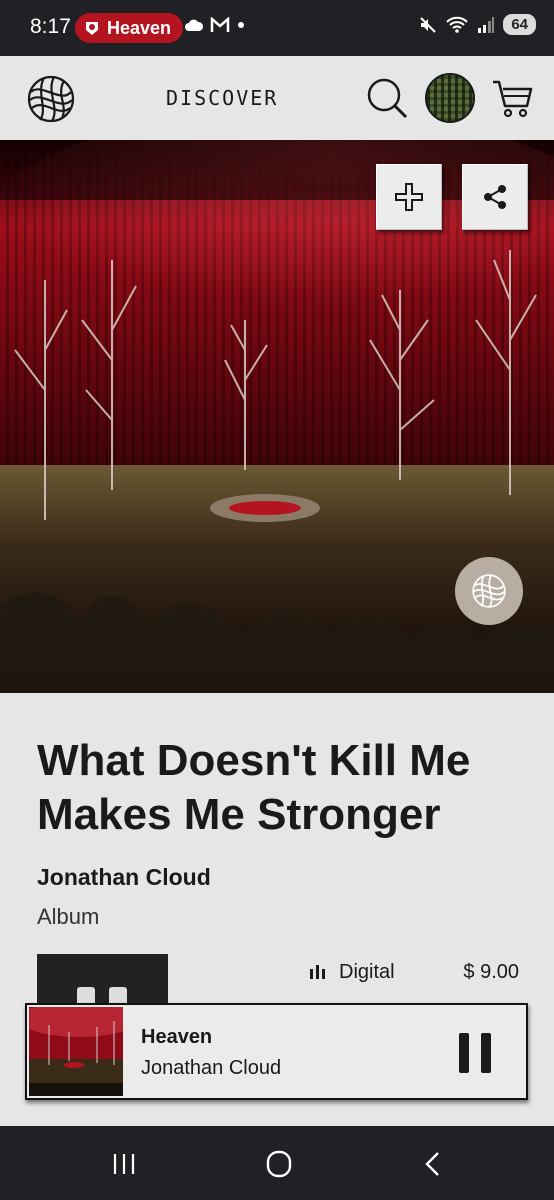 The image size is (554, 1200). I want to click on cart-icon, so click(512, 98).